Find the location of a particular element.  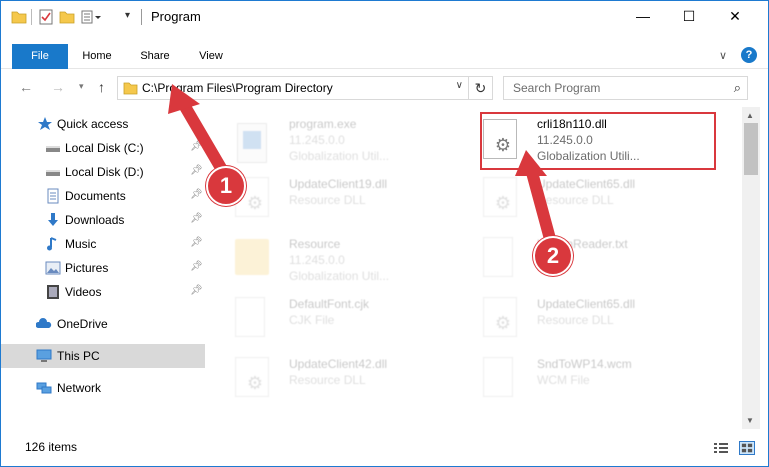

help-icon: ? is located at coordinates (749, 55).